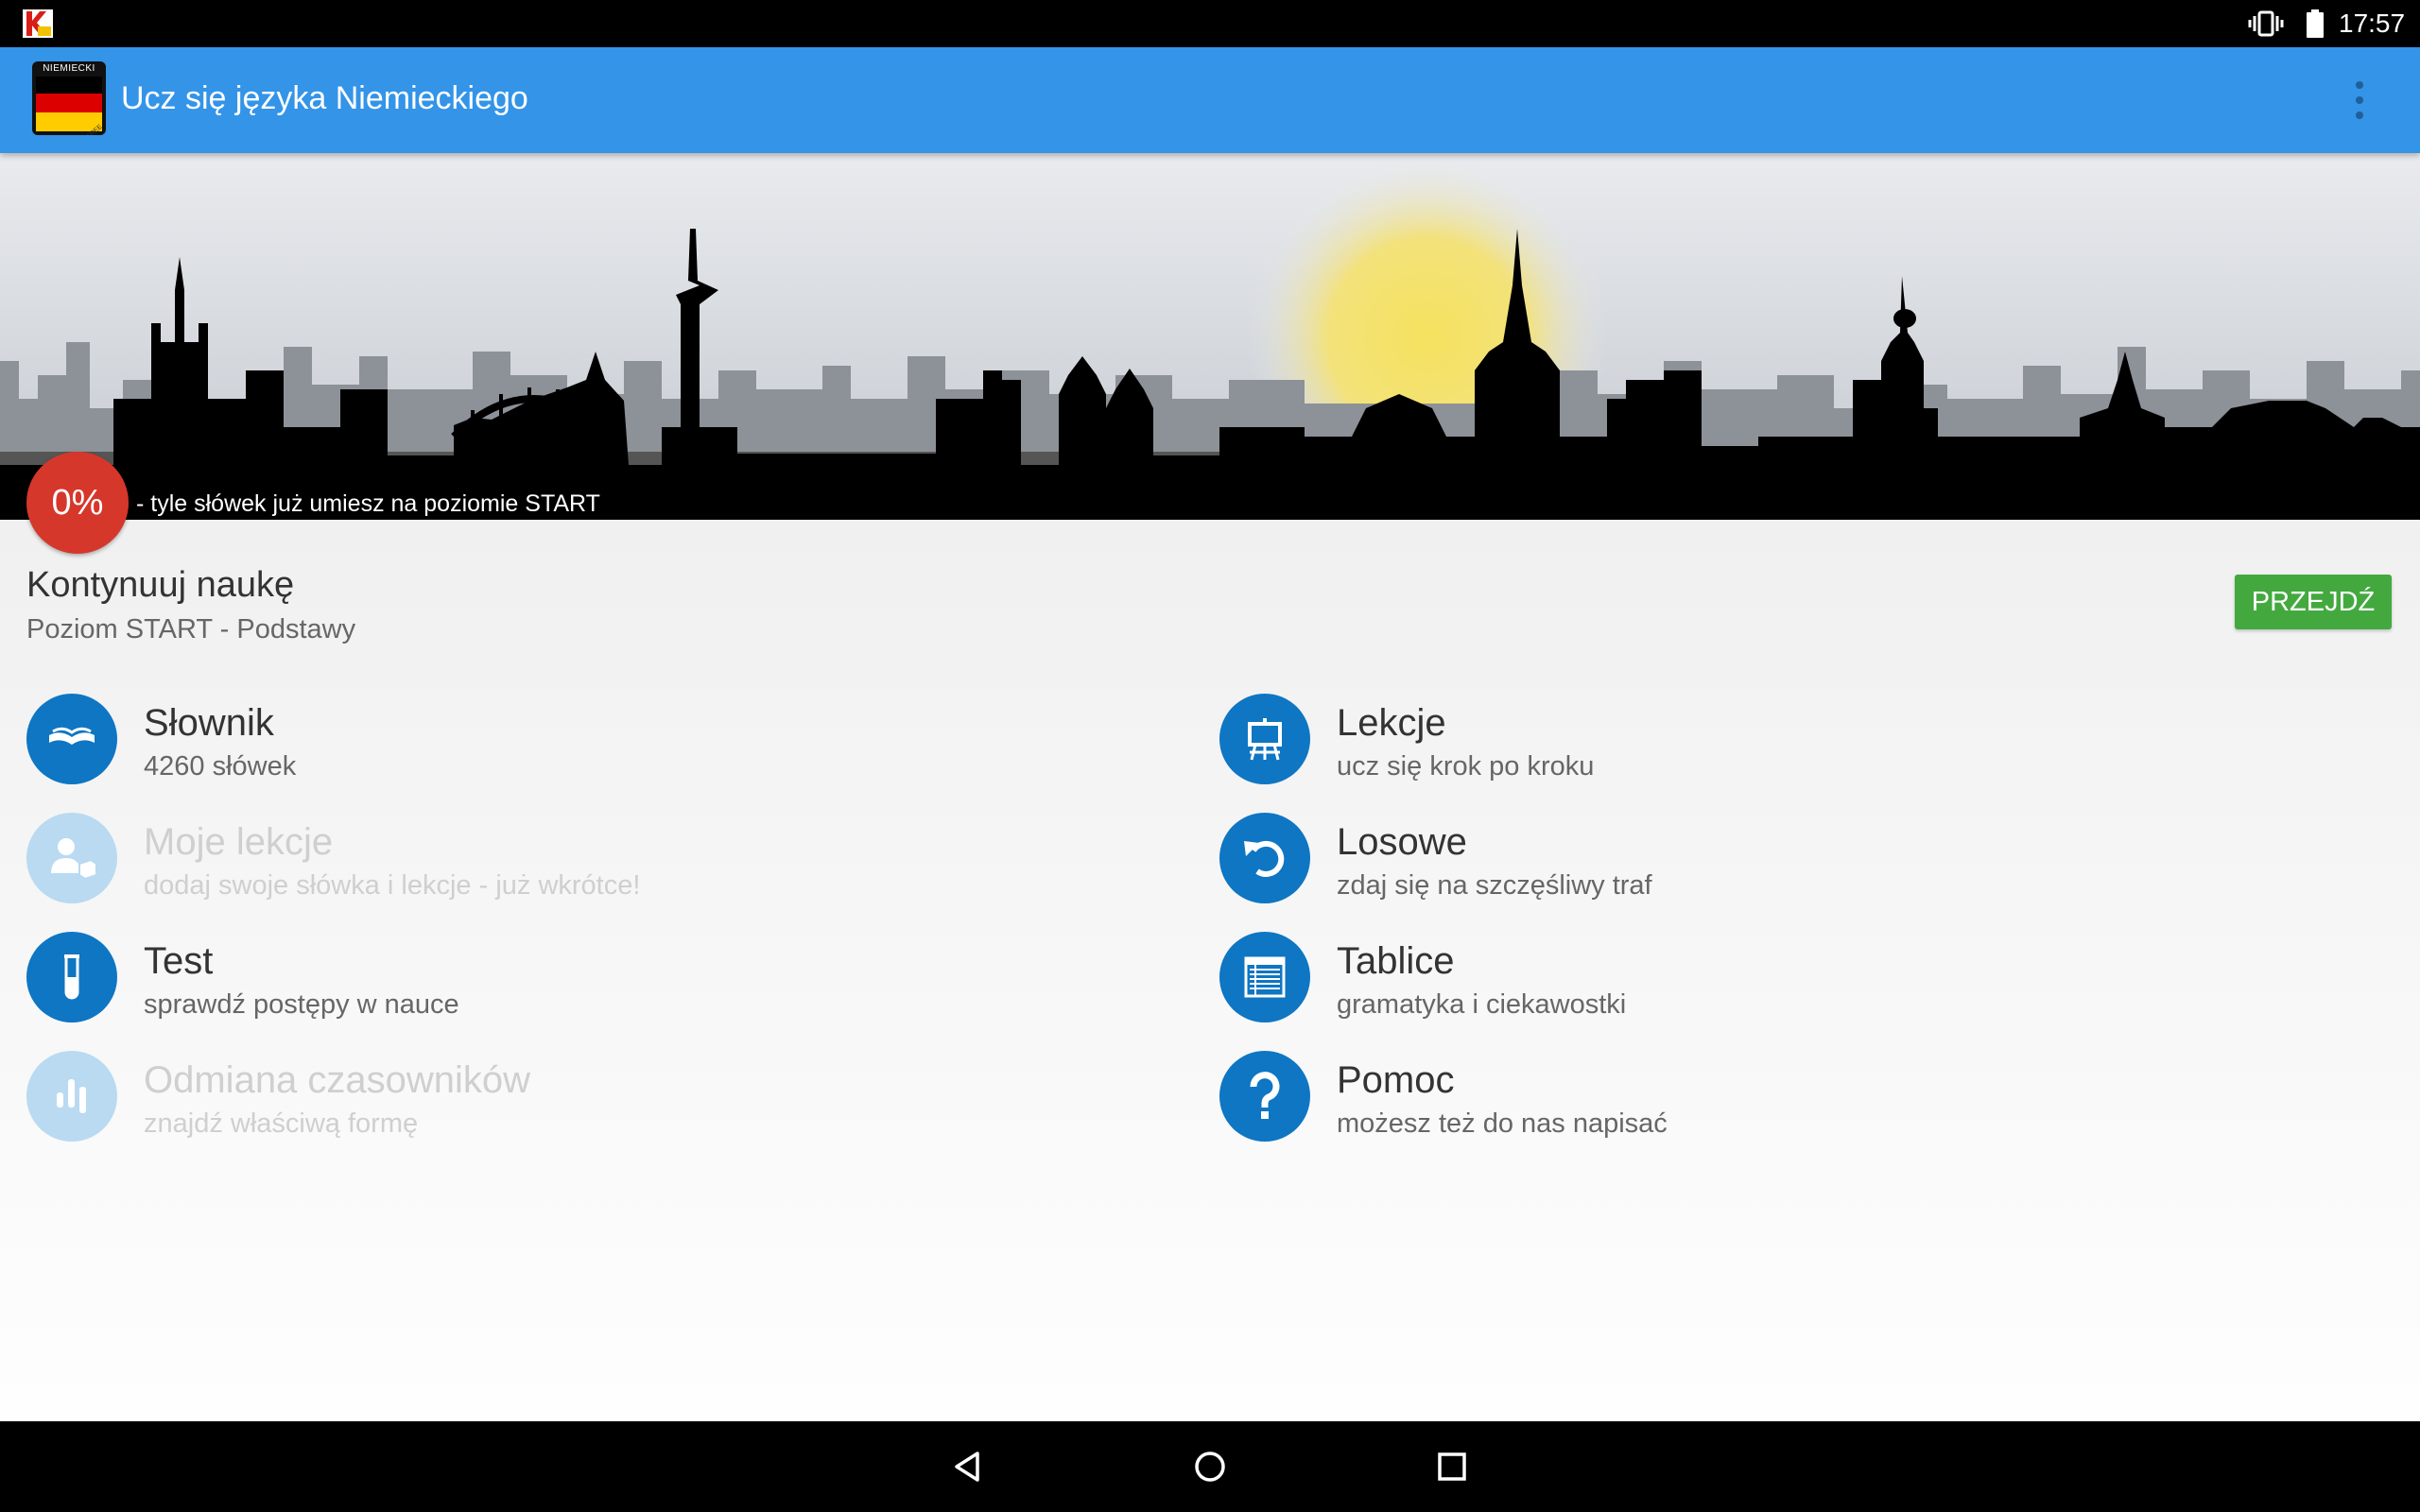  I want to click on navigation-bar, so click(1210, 1466).